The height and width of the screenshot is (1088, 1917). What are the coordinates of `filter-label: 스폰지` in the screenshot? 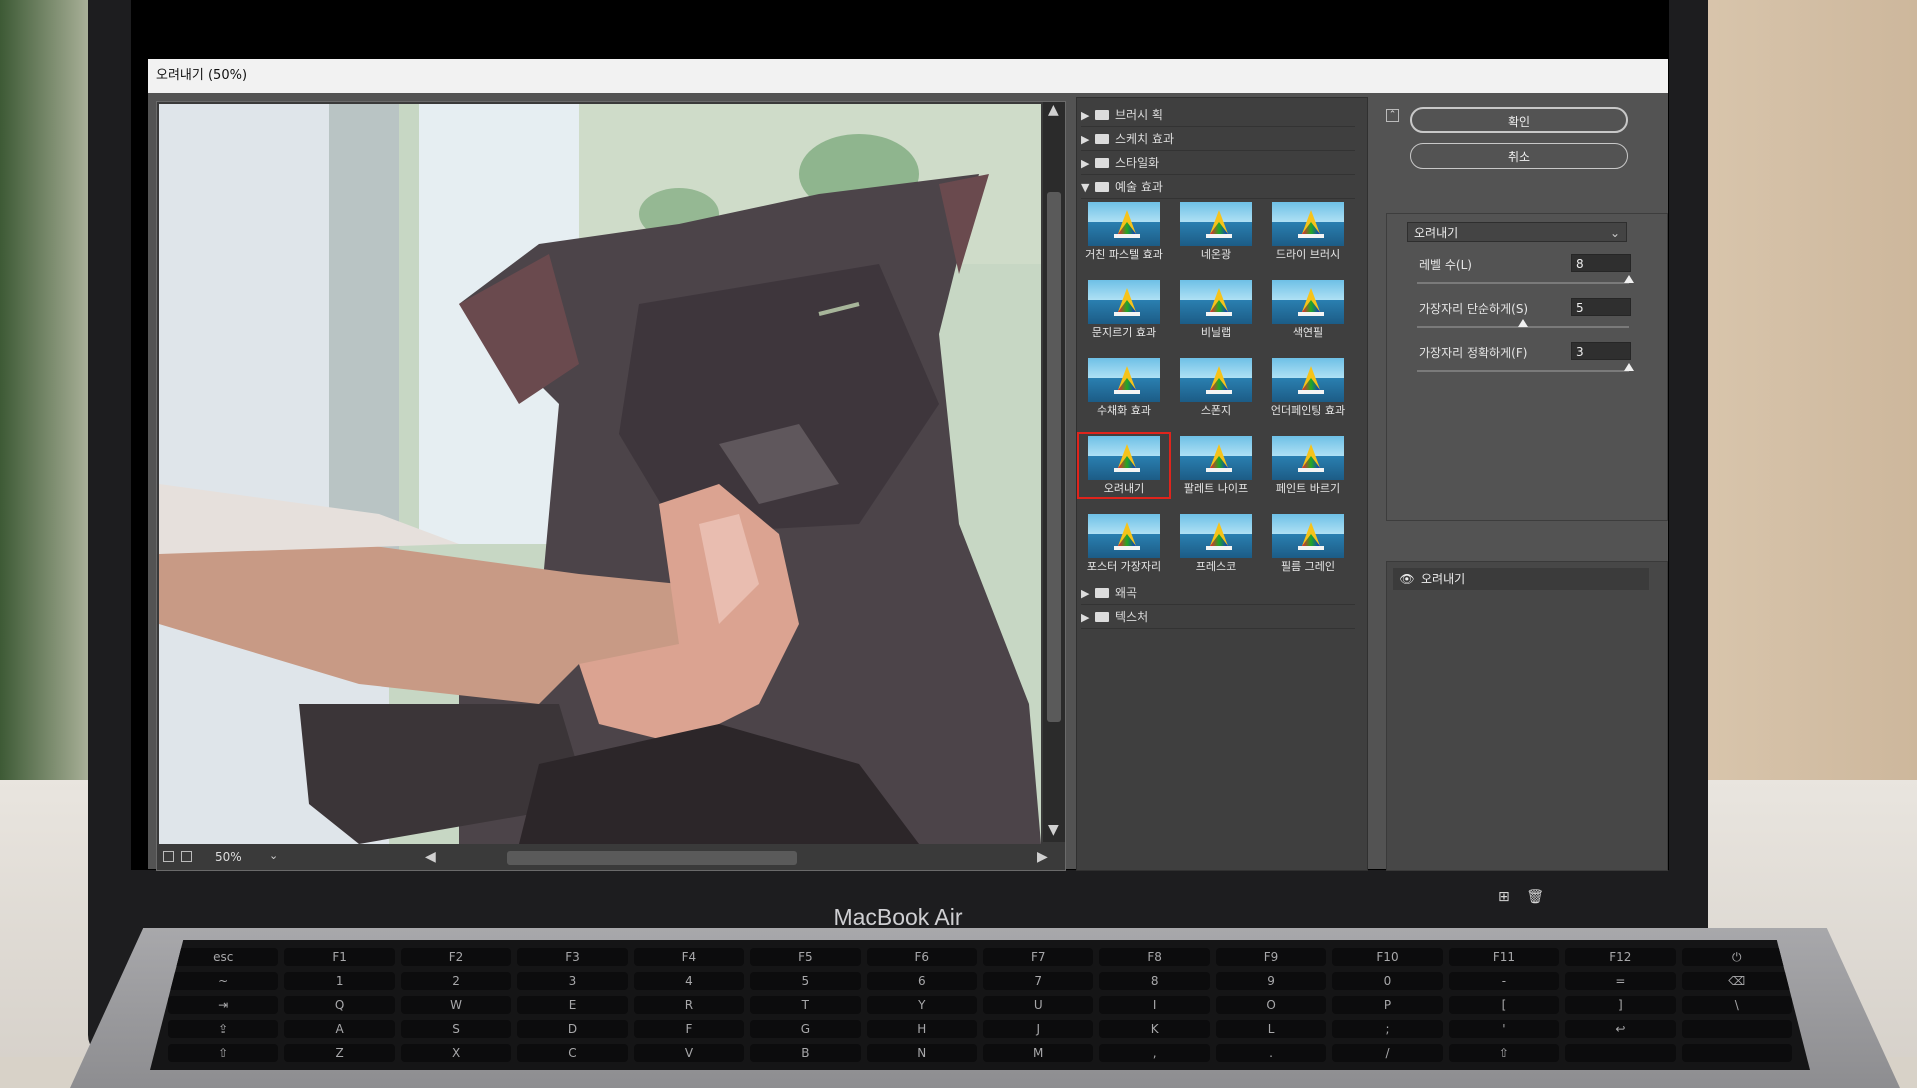 It's located at (1216, 410).